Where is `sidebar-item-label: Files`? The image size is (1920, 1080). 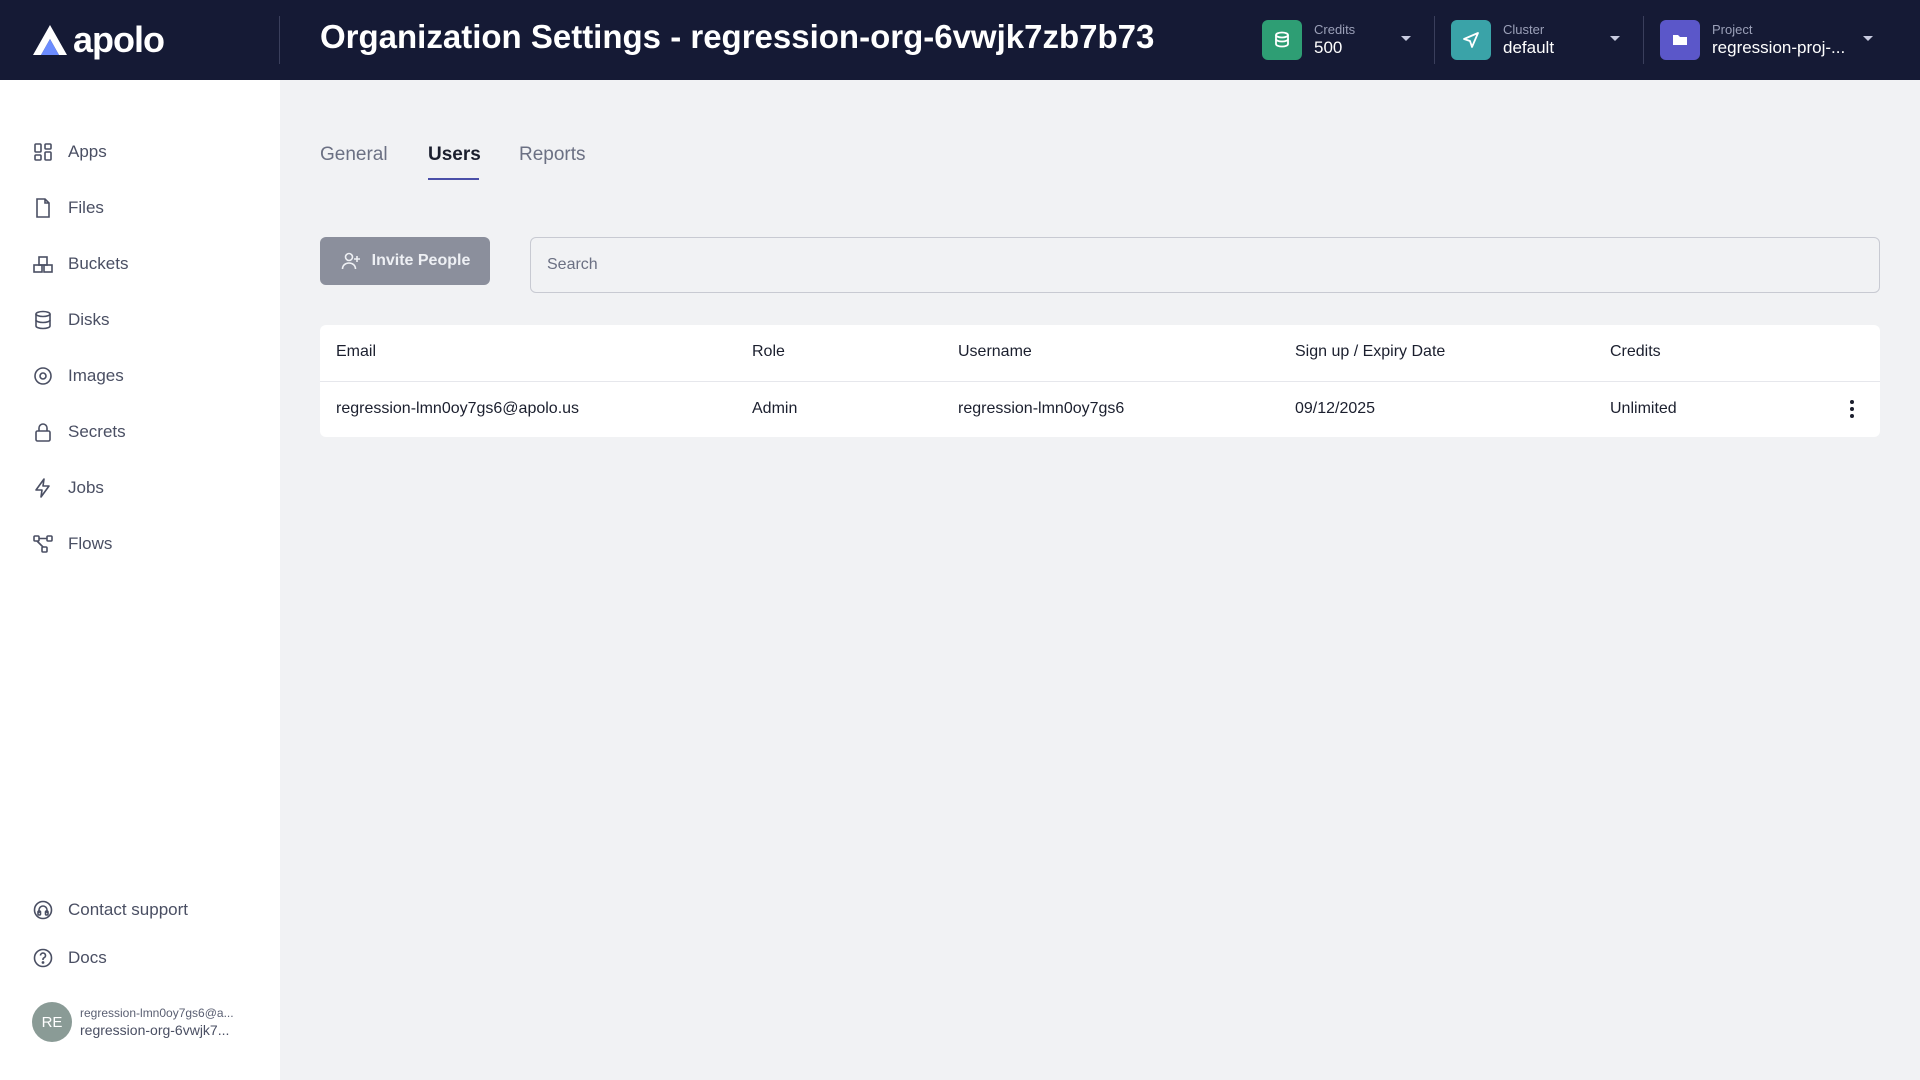 sidebar-item-label: Files is located at coordinates (86, 207).